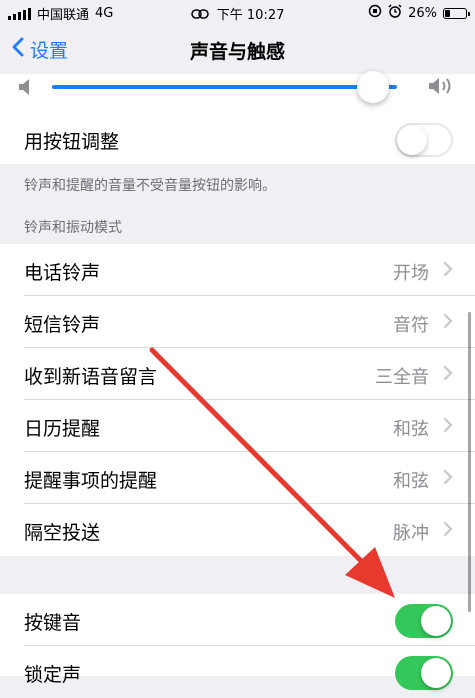 The width and height of the screenshot is (475, 698). I want to click on volume-slider, so click(224, 87).